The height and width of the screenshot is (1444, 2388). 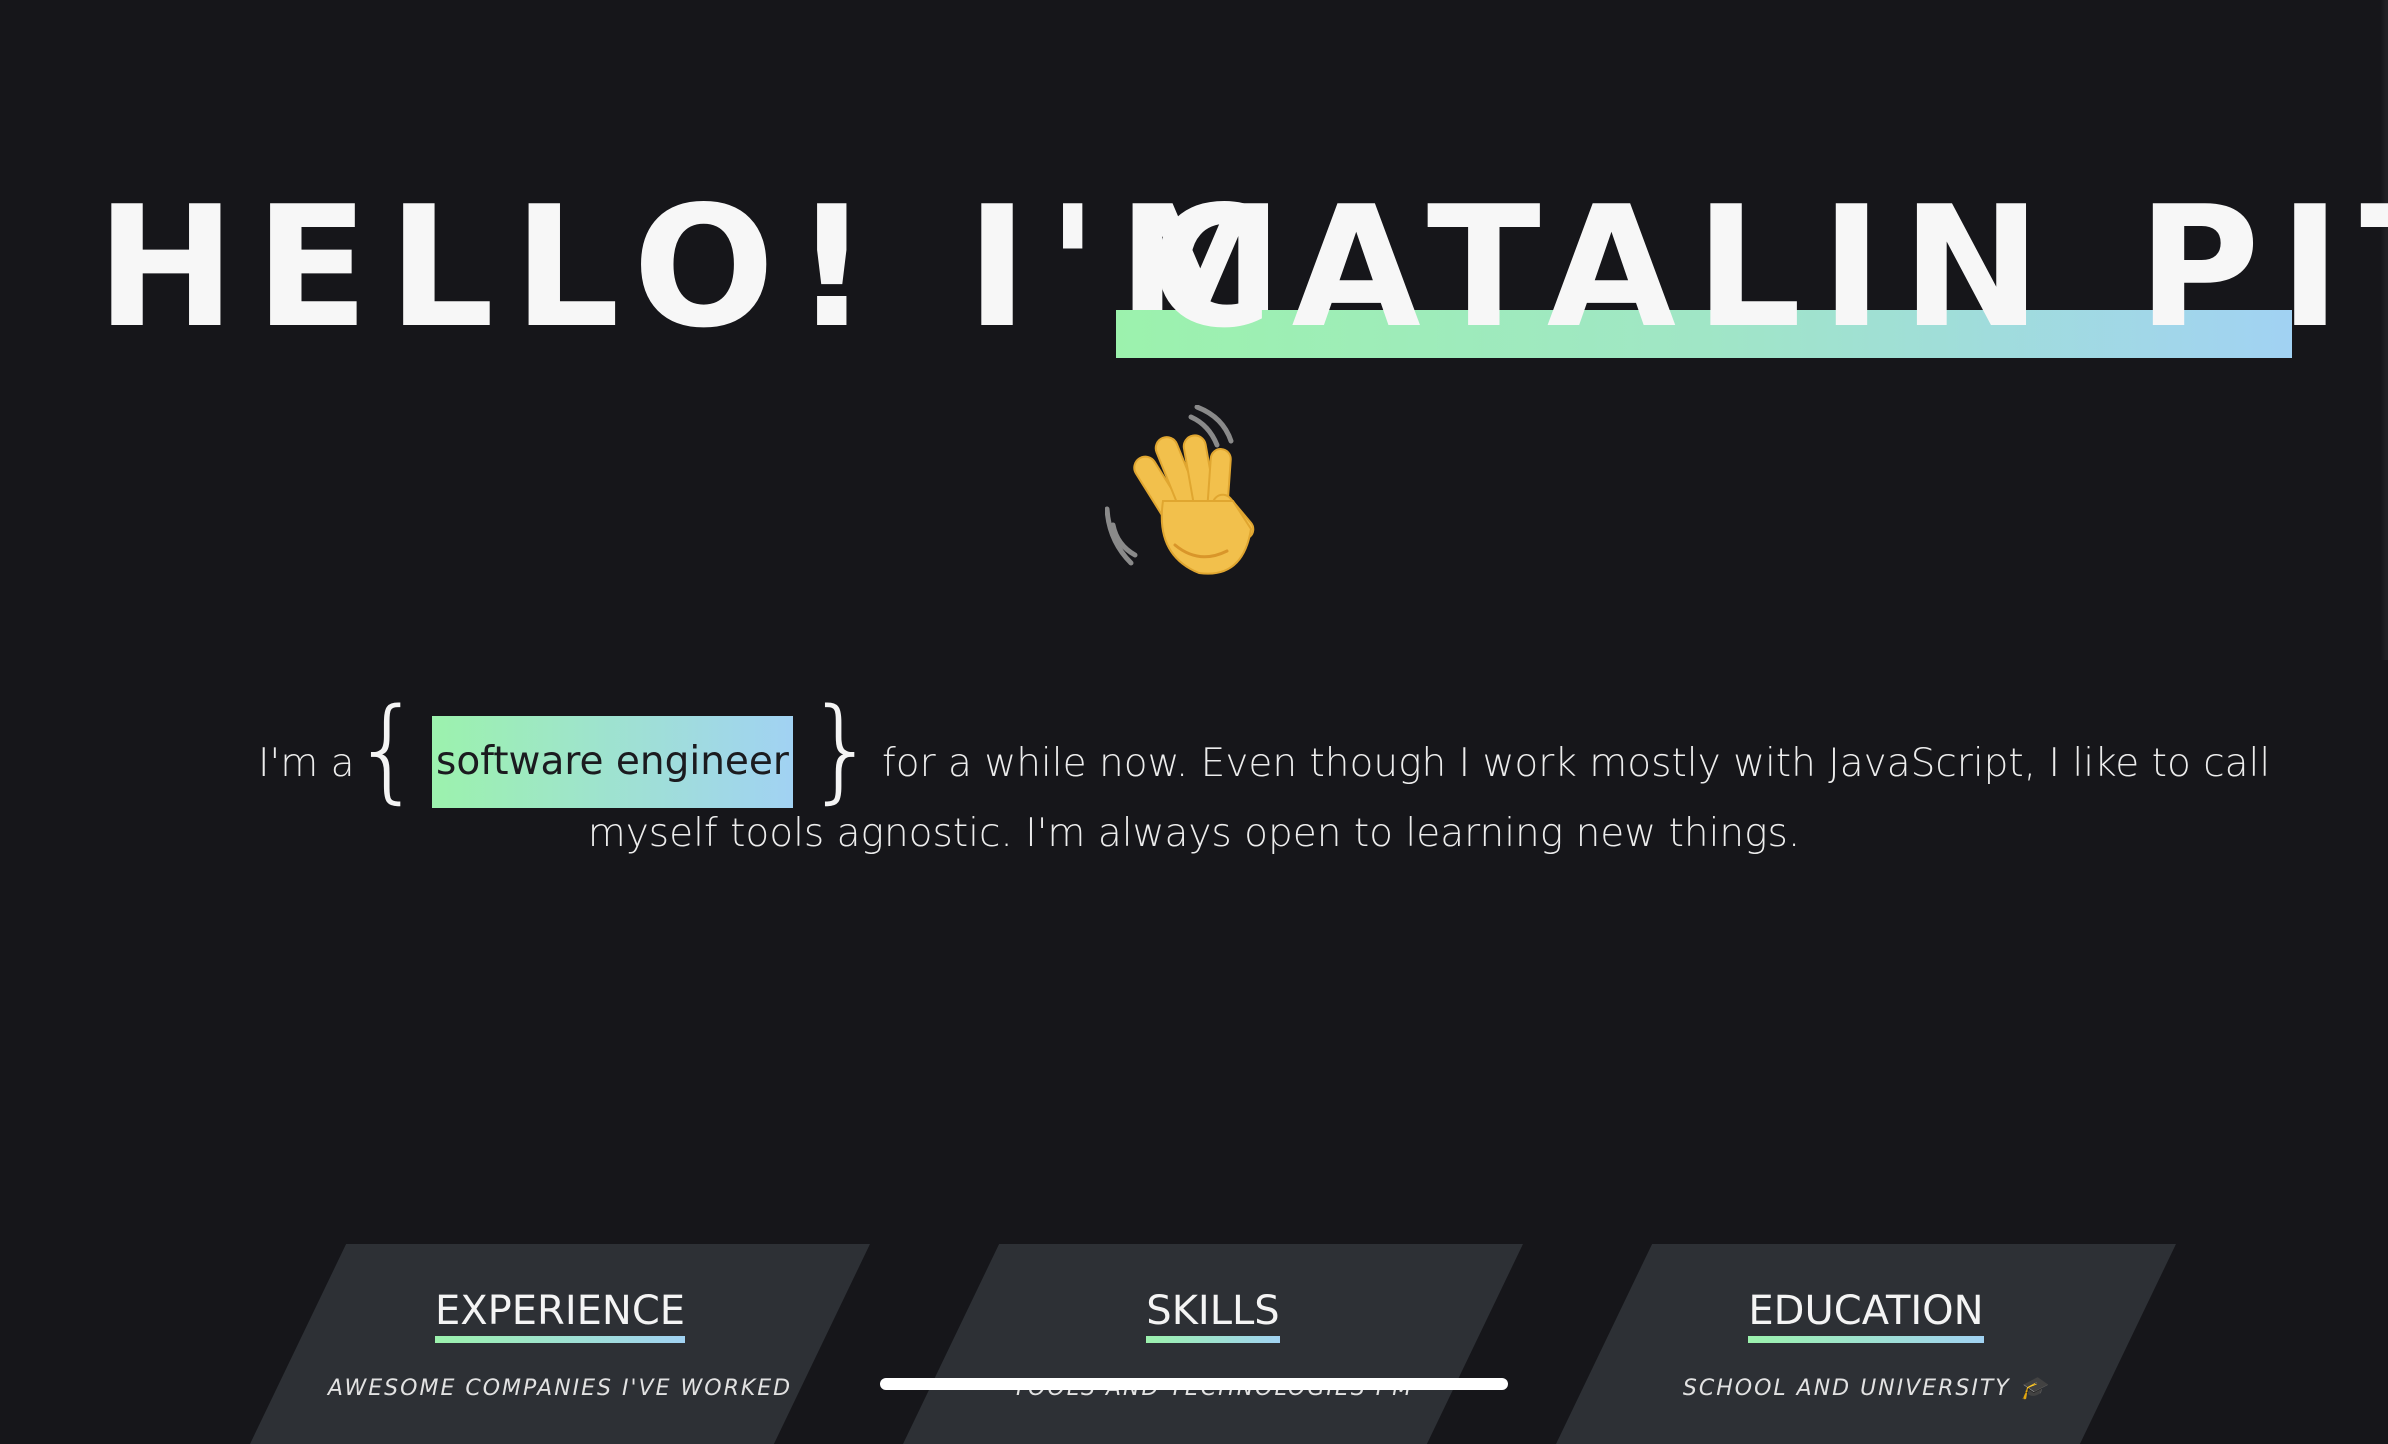 I want to click on card-title: SKILLS, so click(x=1213, y=1314).